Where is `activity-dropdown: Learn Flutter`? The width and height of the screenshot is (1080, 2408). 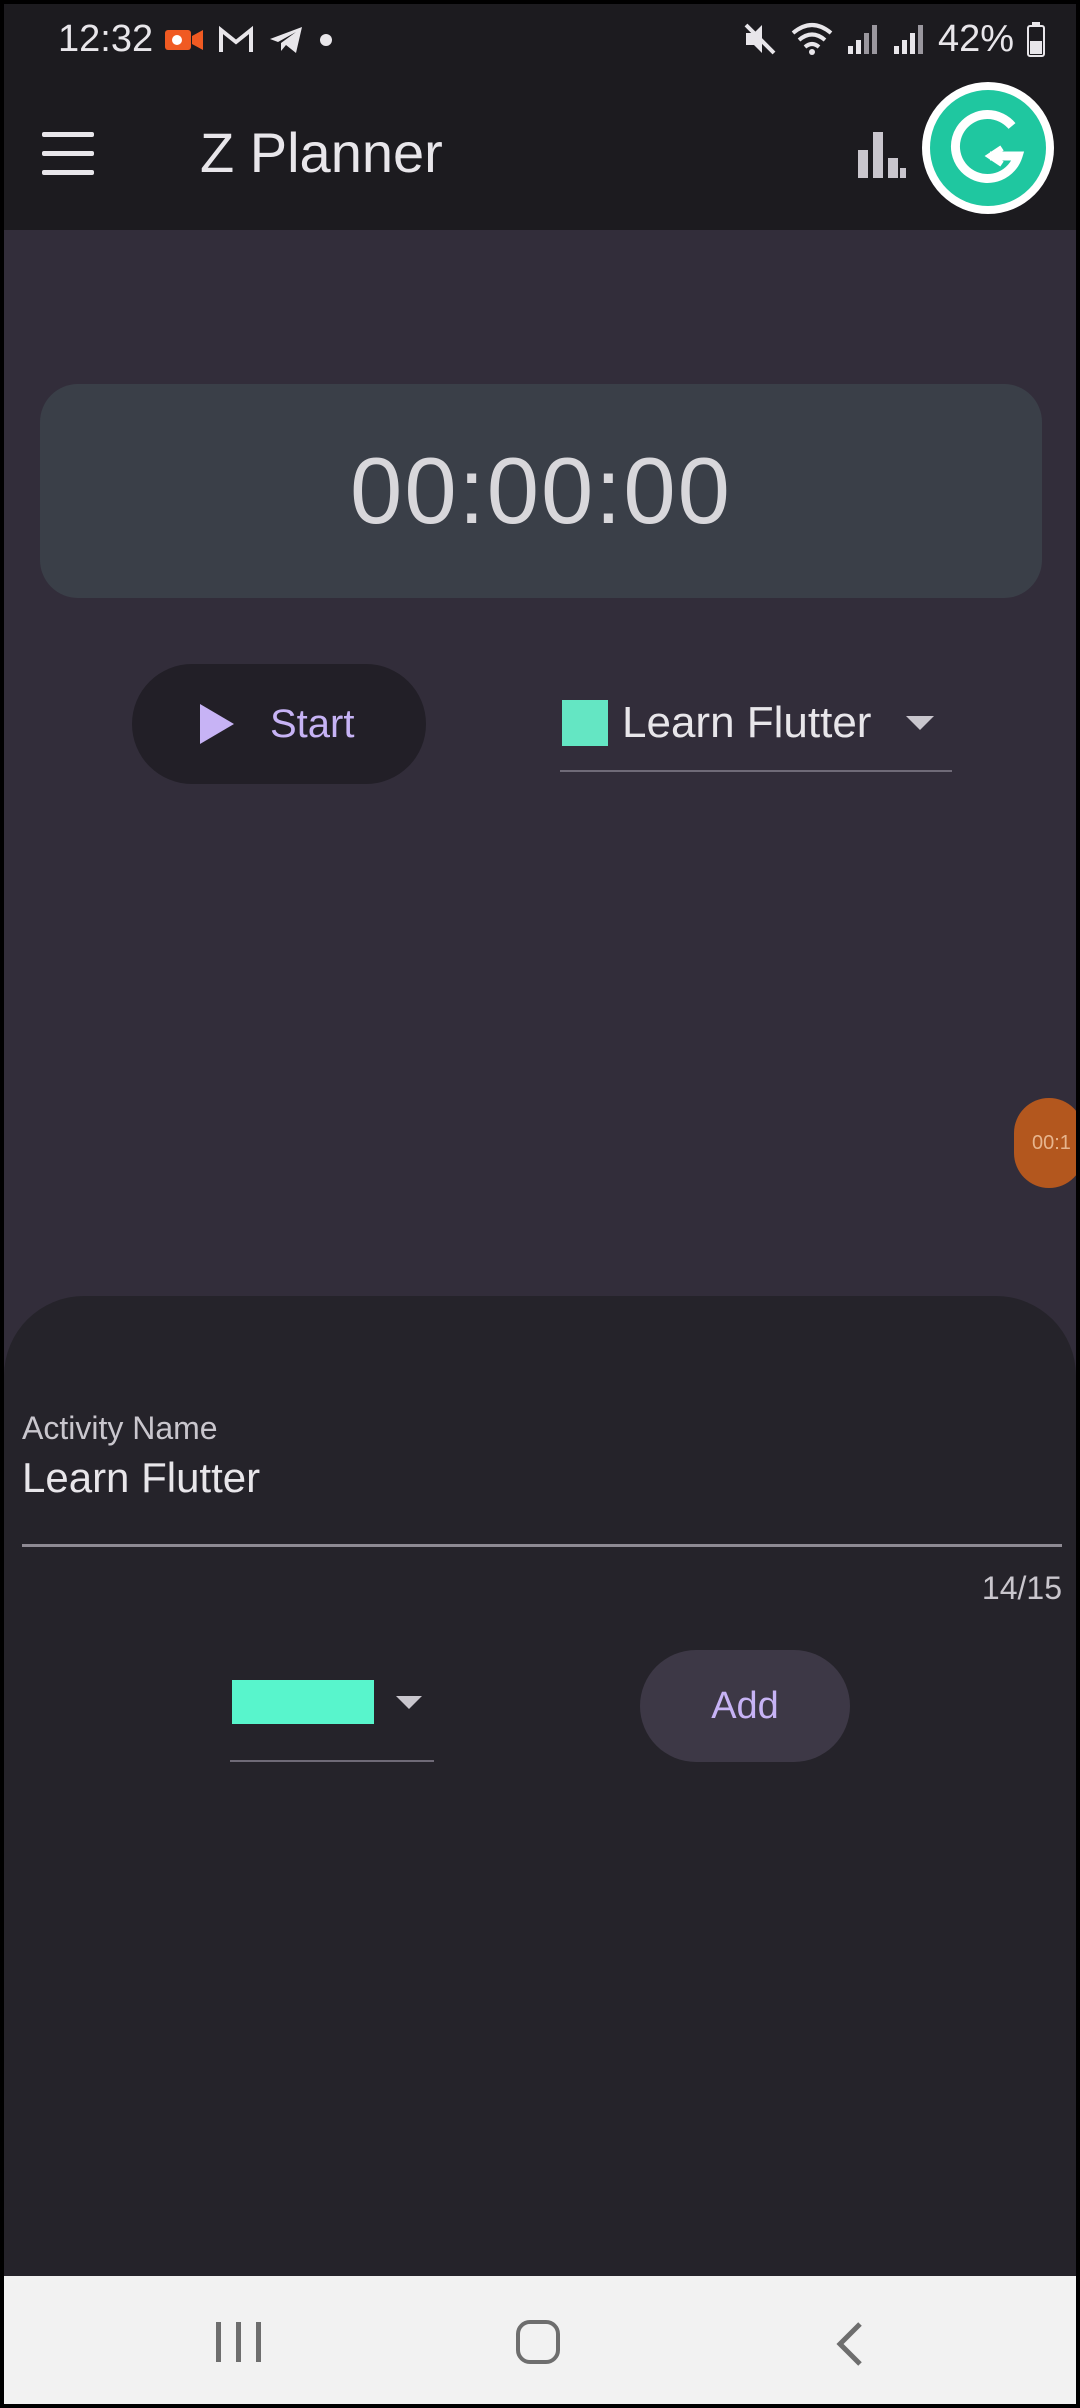 activity-dropdown: Learn Flutter is located at coordinates (756, 730).